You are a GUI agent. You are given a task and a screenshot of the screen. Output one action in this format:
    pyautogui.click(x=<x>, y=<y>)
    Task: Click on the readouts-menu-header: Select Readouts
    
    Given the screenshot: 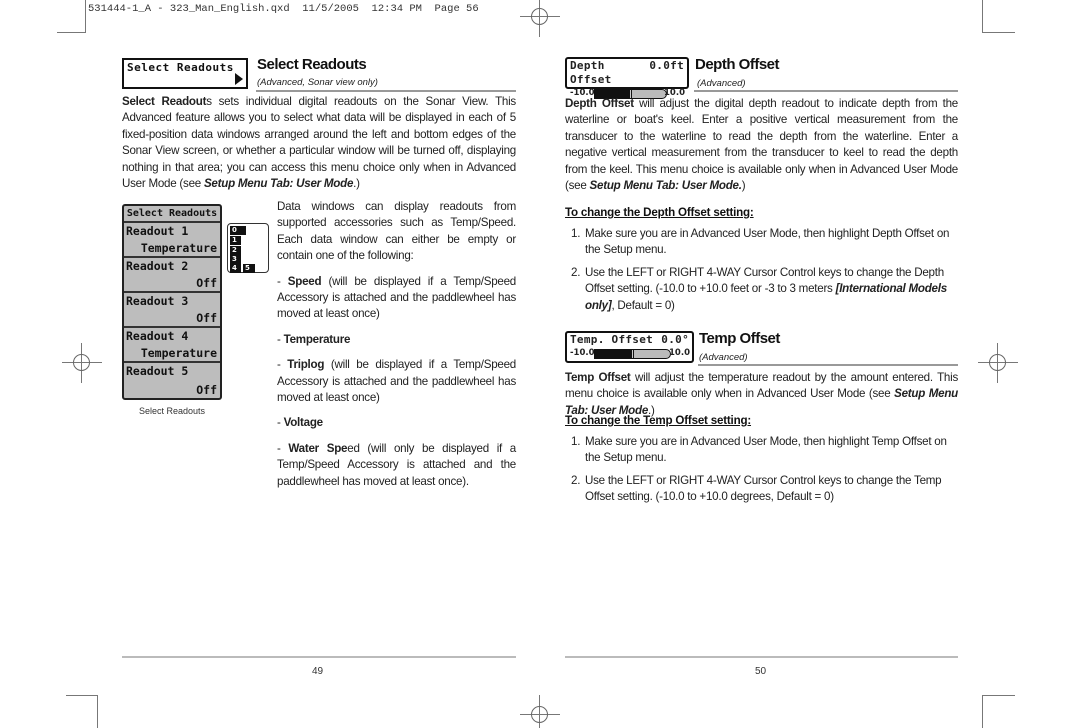 What is the action you would take?
    pyautogui.click(x=172, y=214)
    